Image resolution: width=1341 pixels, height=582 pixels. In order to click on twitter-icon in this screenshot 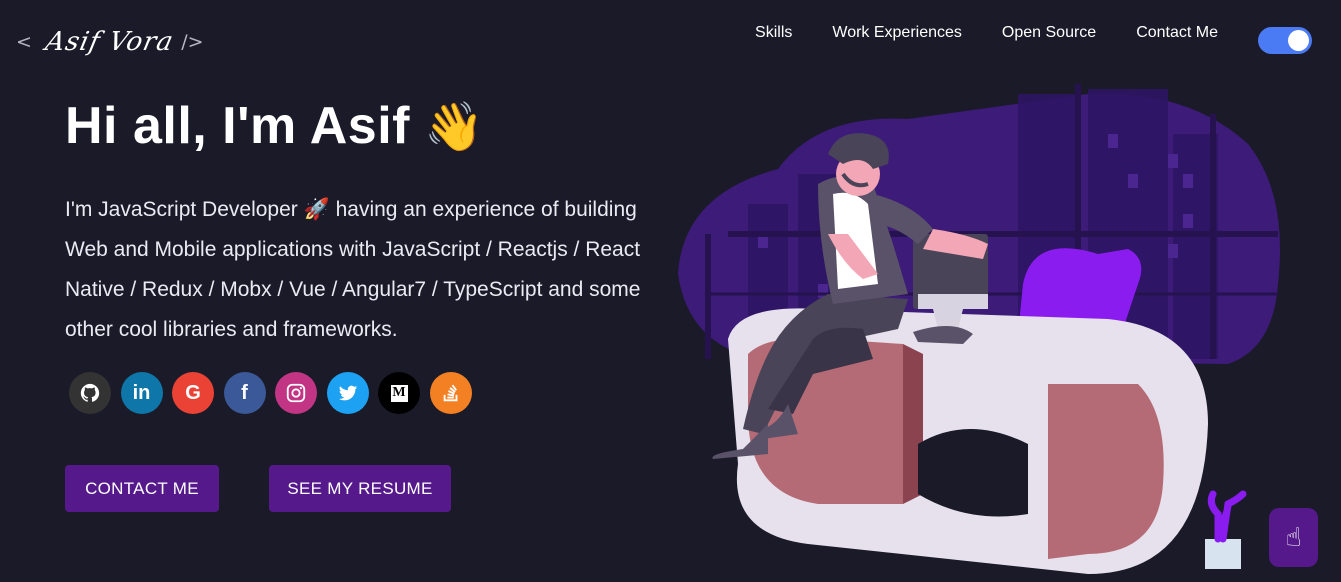, I will do `click(347, 393)`.